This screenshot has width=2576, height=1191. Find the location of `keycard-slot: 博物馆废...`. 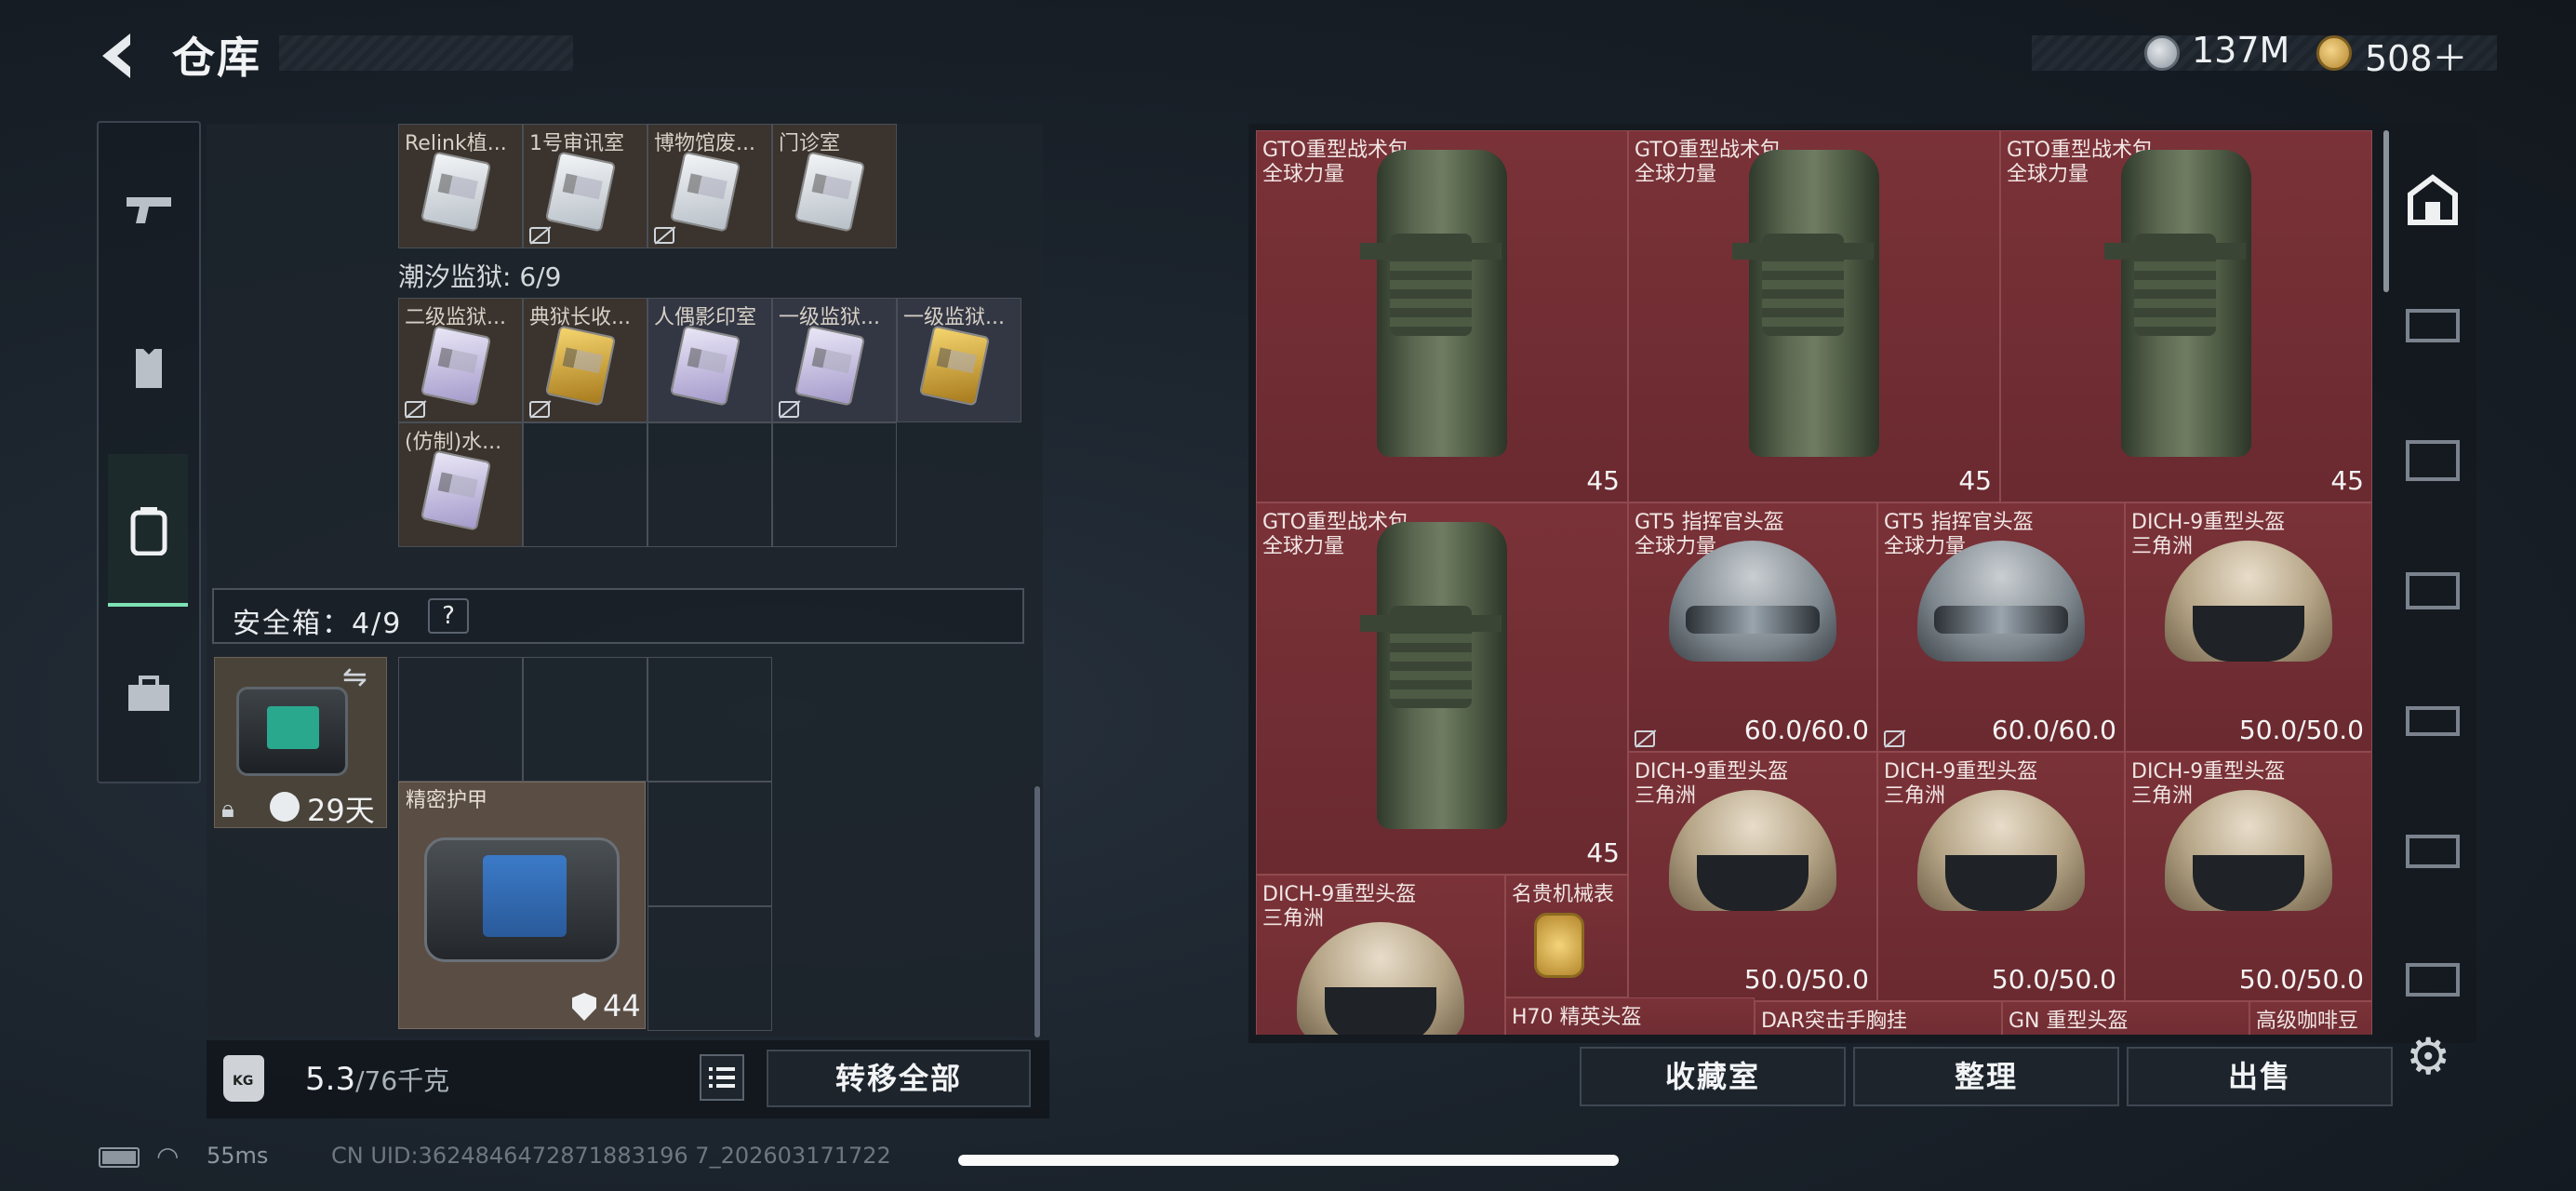

keycard-slot: 博物馆废... is located at coordinates (709, 186).